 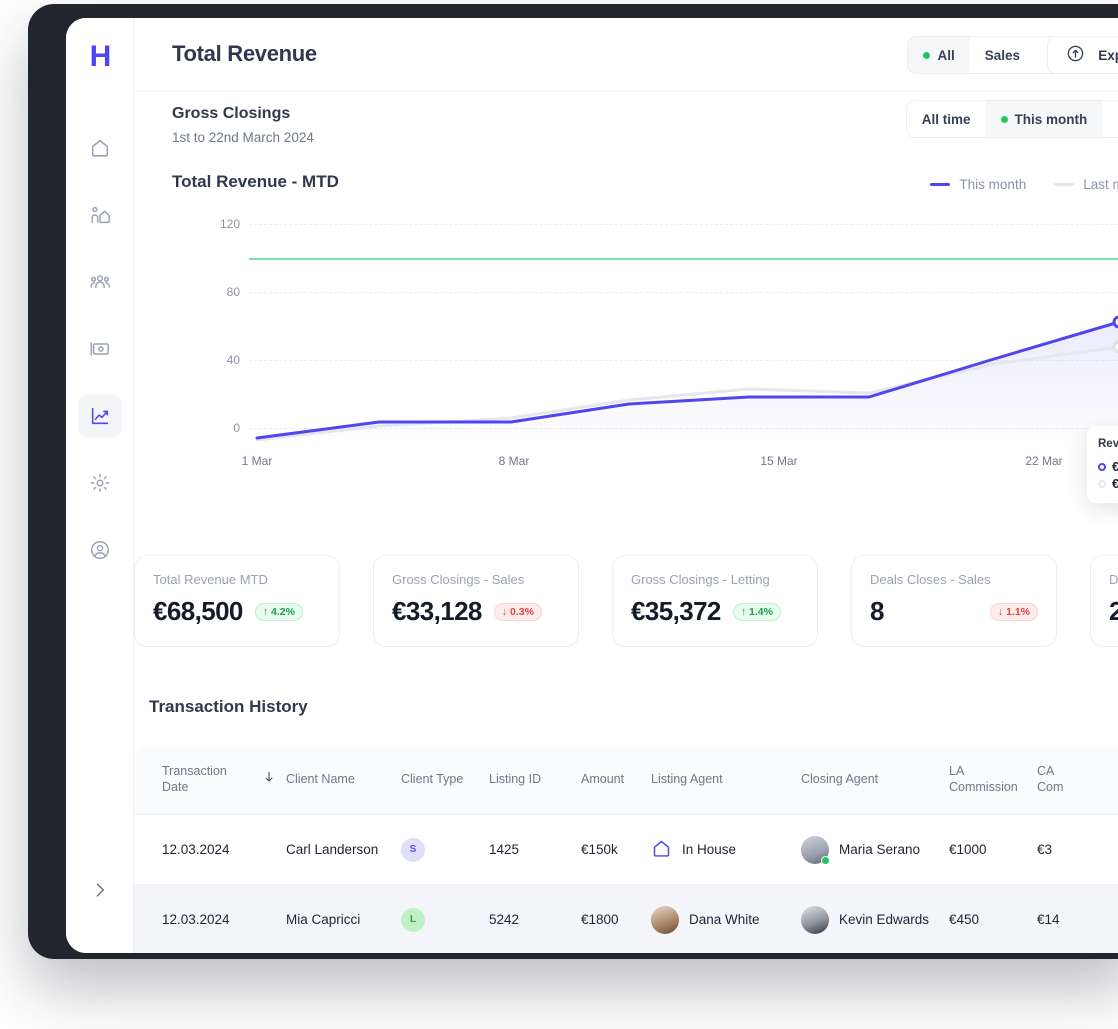 I want to click on column-header-client-type: Client Type, so click(x=445, y=780).